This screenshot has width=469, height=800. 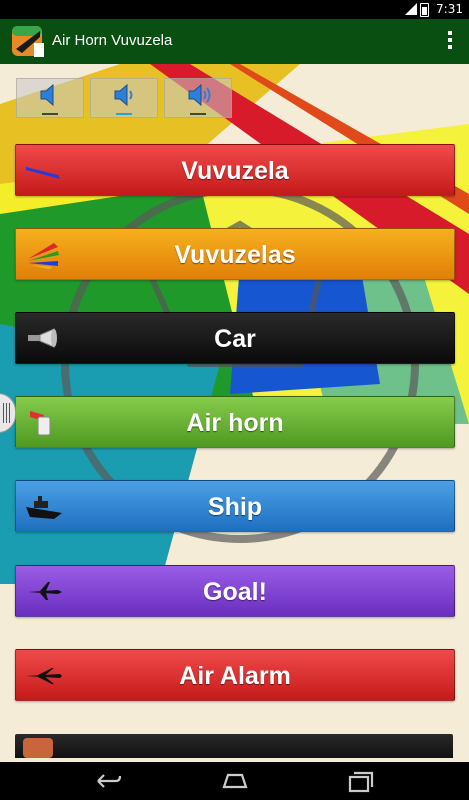 I want to click on air-horn-label: Air horn, so click(x=235, y=423).